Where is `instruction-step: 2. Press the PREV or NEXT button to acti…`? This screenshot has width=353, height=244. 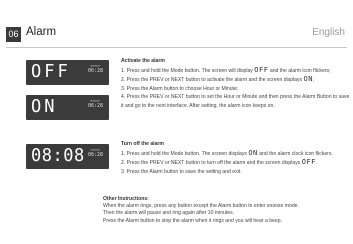
instruction-step: 2. Press the PREV or NEXT button to acti… is located at coordinates (236, 80).